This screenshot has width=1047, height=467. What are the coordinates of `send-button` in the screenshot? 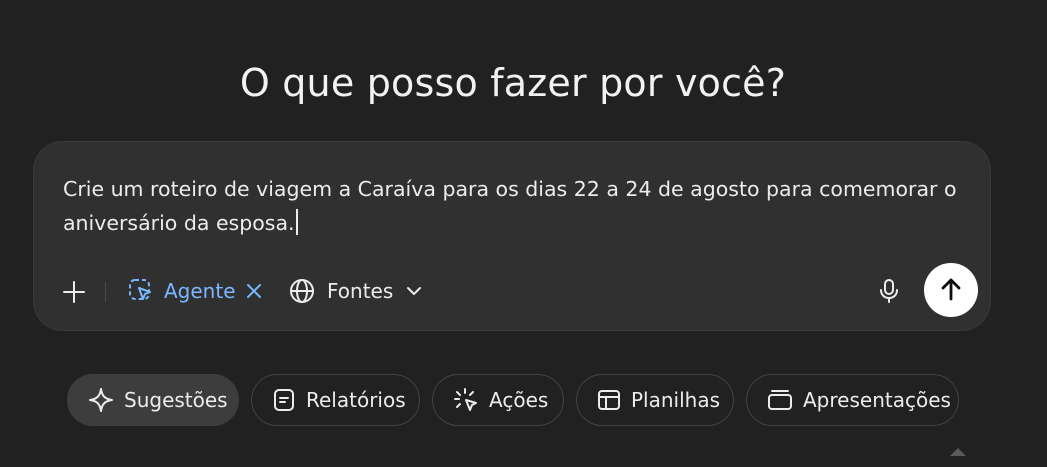 It's located at (951, 290).